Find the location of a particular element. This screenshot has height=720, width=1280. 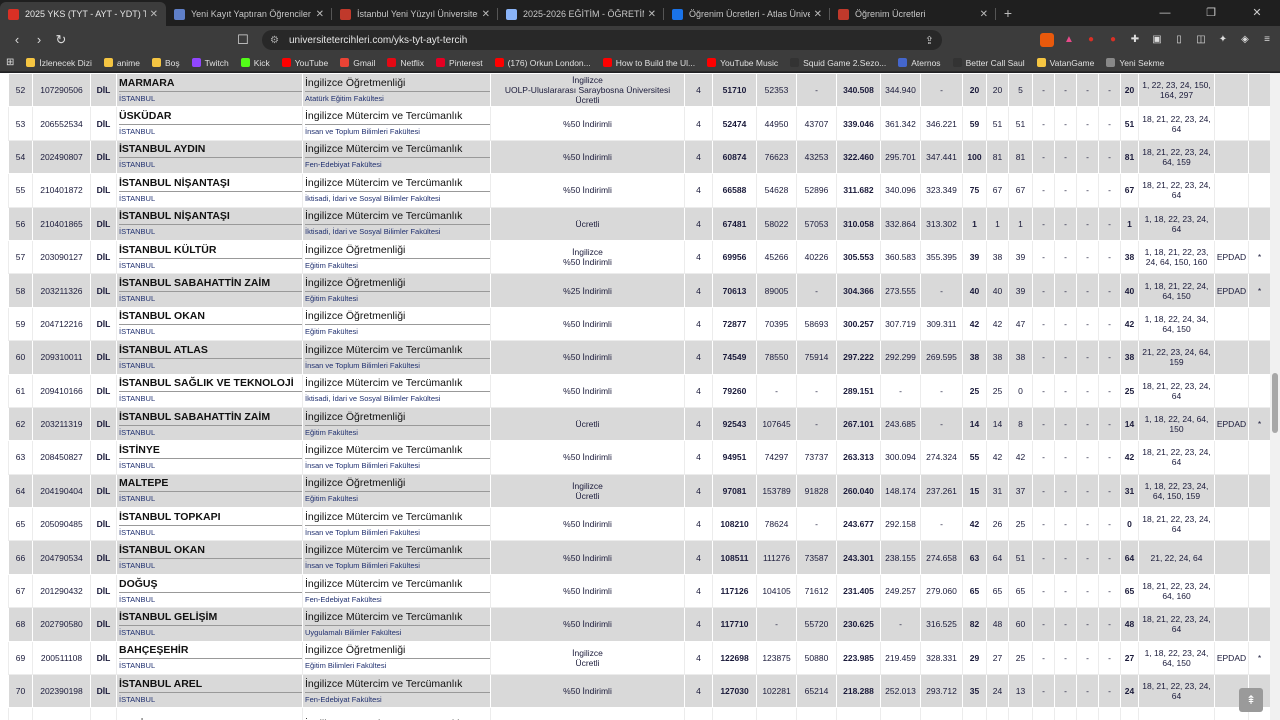

leo-icon: ✦ is located at coordinates (1223, 40).